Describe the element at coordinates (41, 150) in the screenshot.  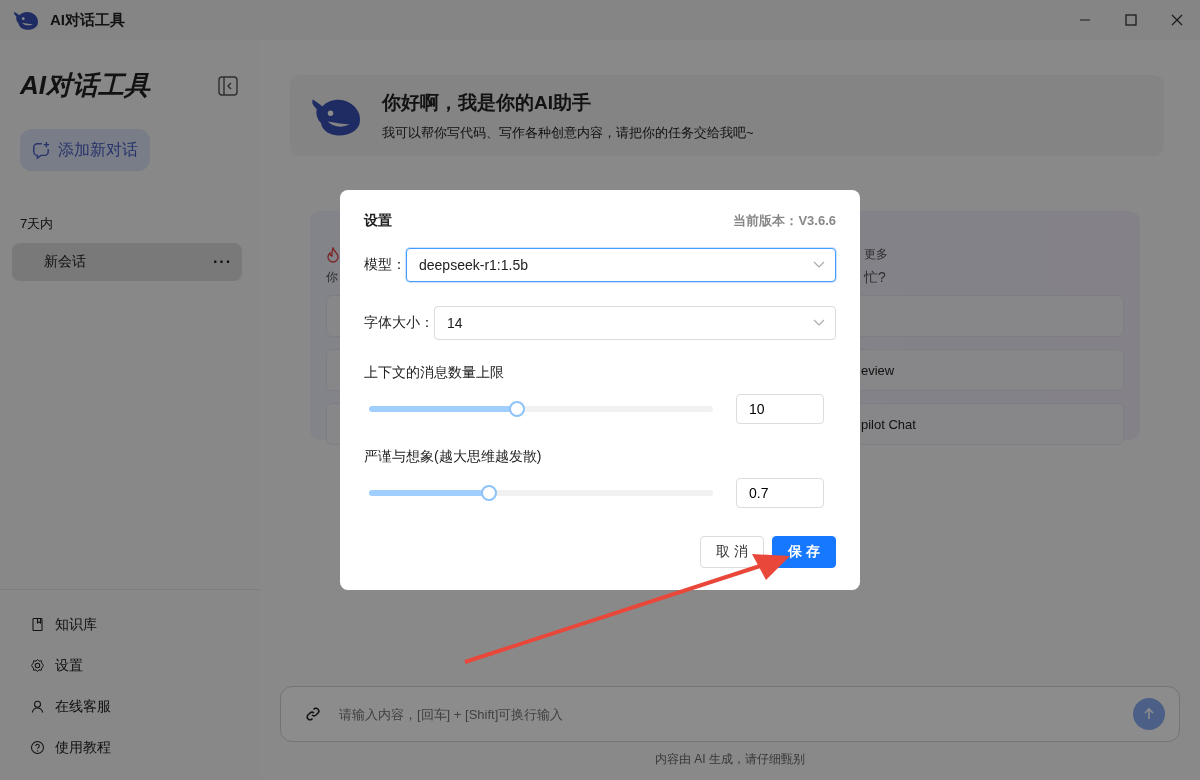
I see `chat-plus-icon` at that location.